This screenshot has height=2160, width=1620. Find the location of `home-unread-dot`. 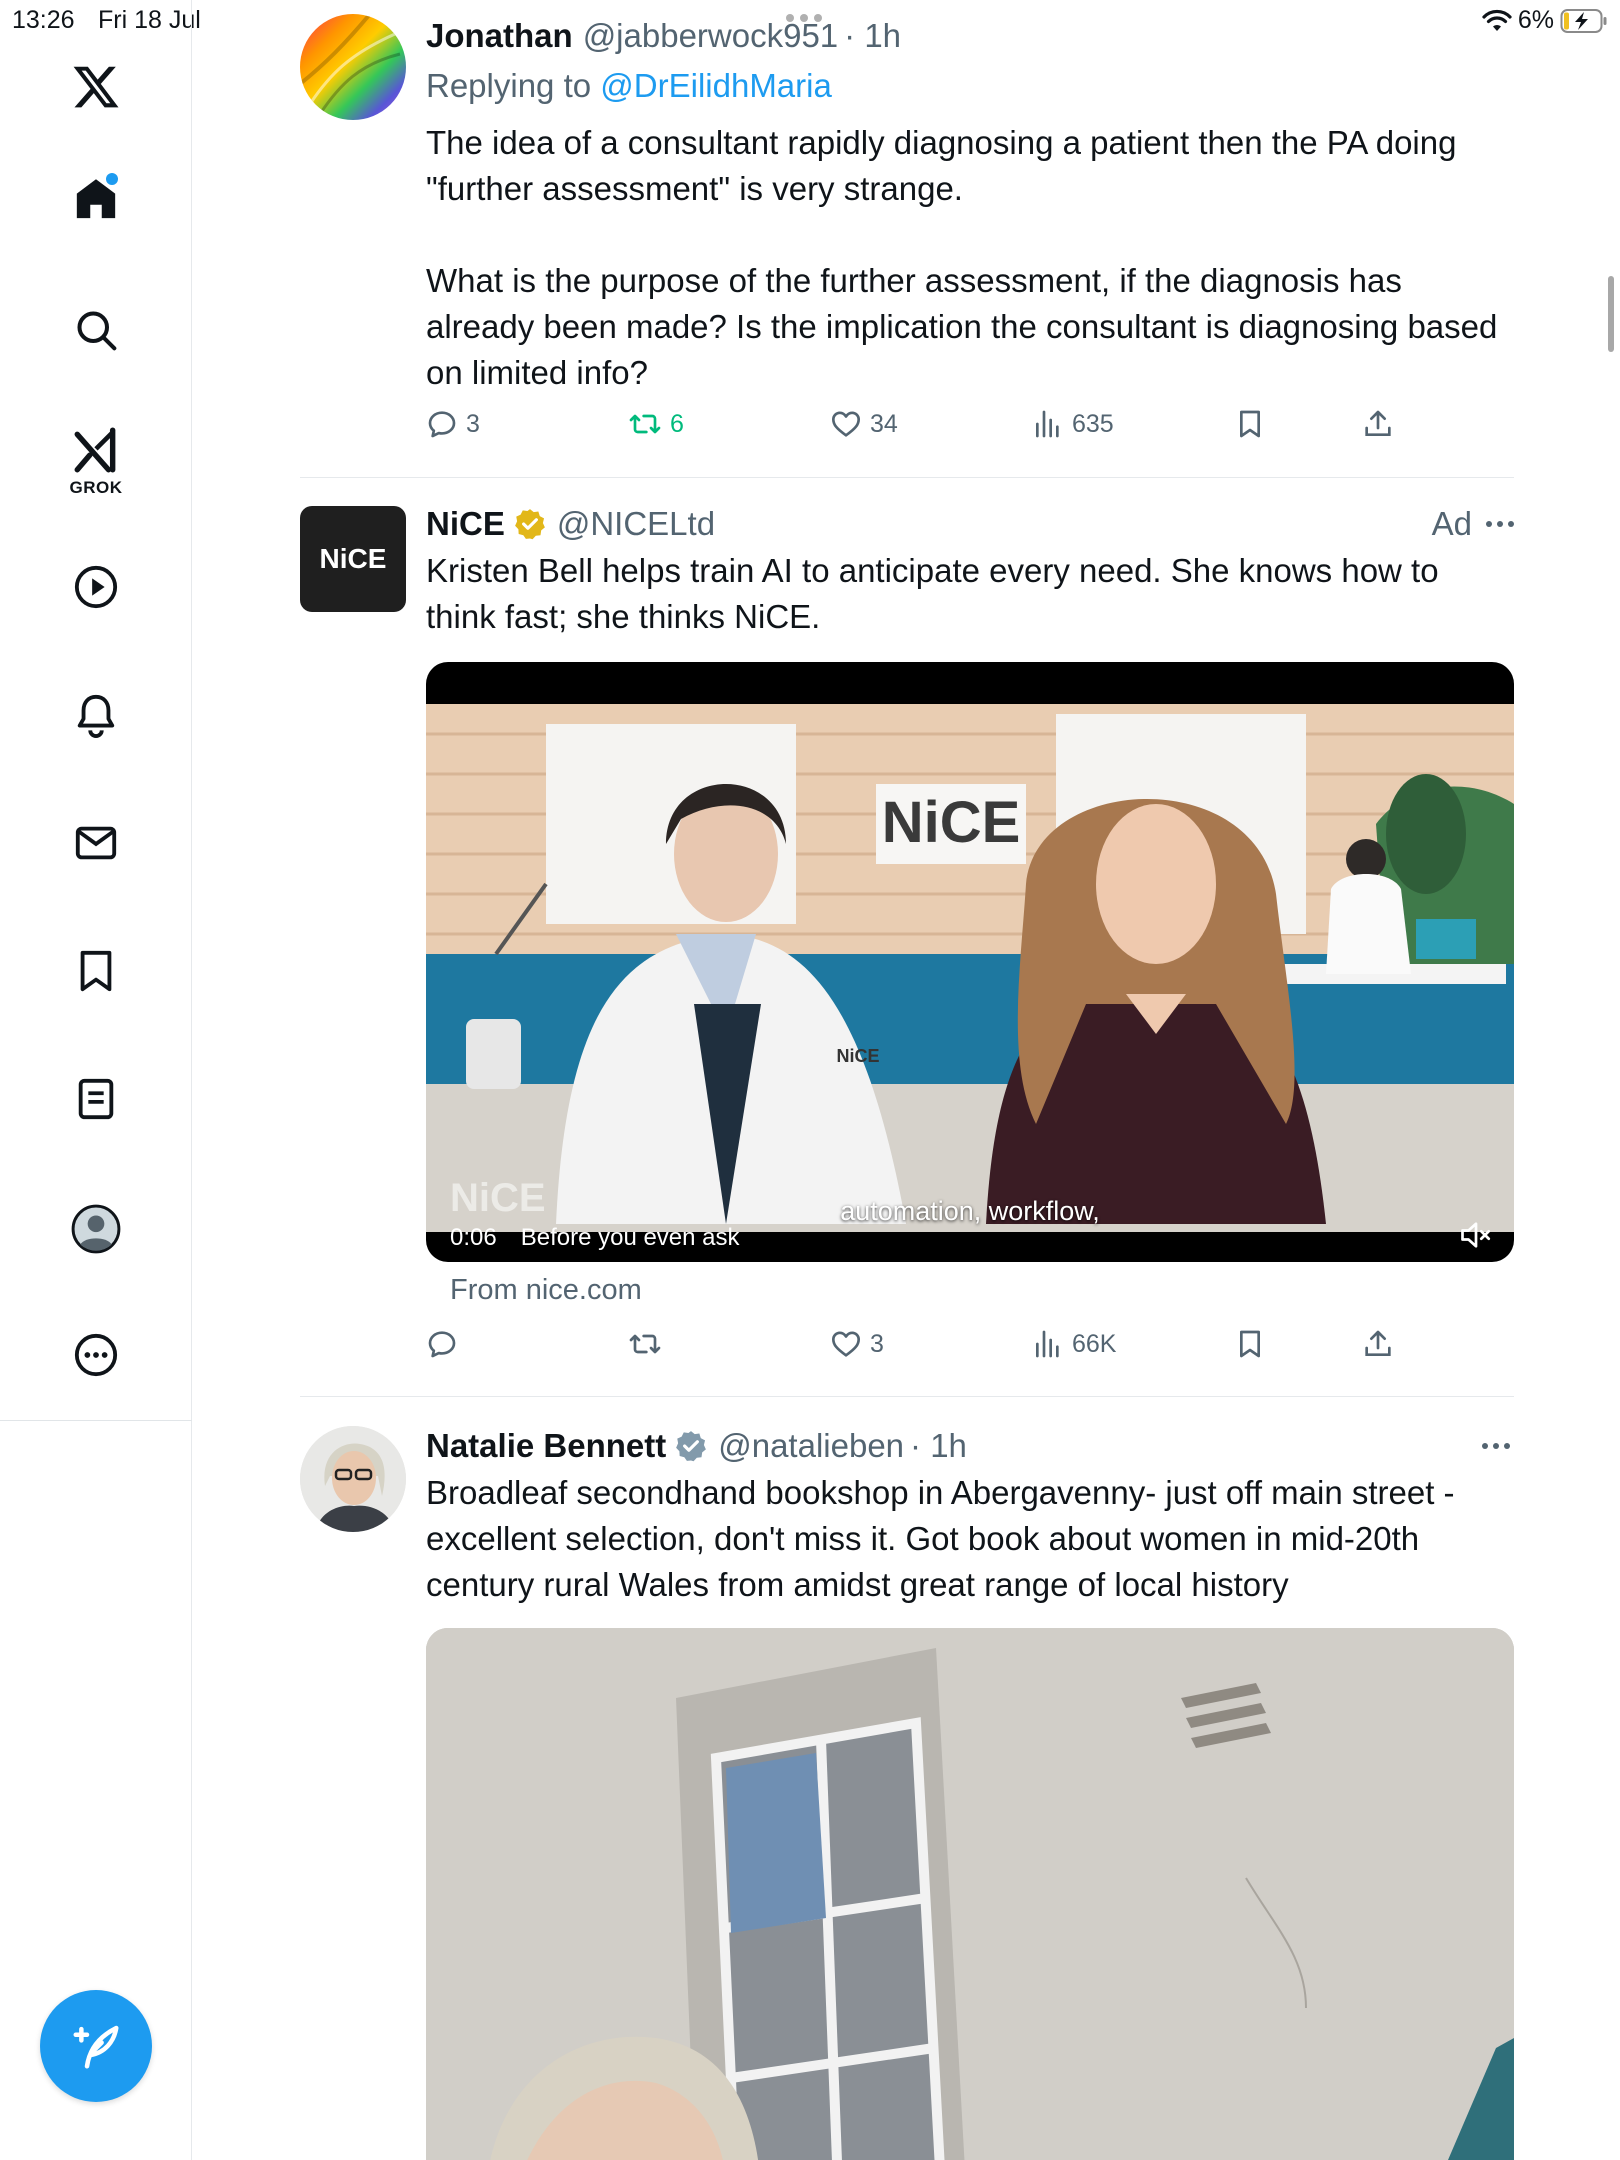

home-unread-dot is located at coordinates (112, 179).